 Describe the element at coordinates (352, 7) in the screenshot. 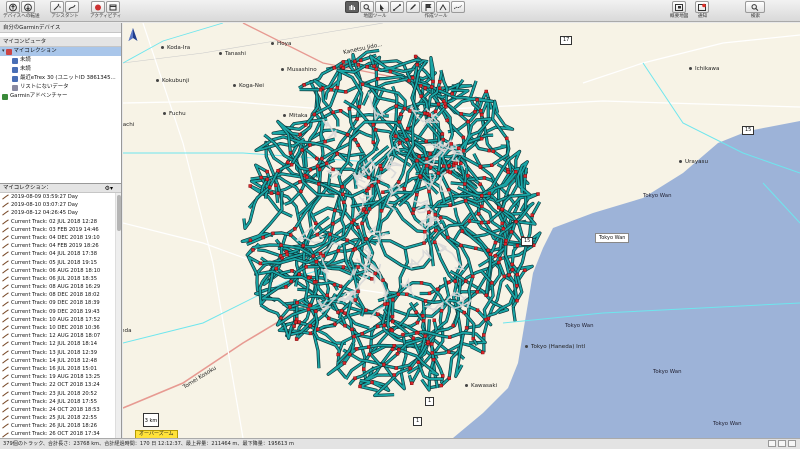

I see `hand-icon` at that location.